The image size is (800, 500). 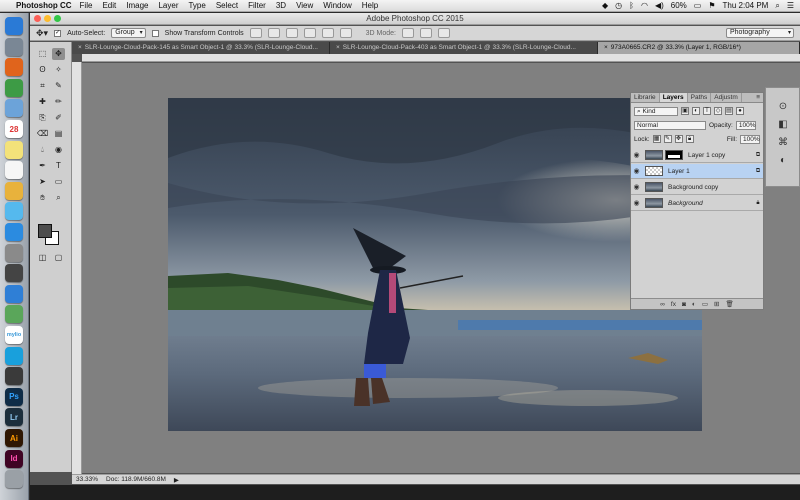 I want to click on dropbox-icon: ◆, so click(x=605, y=5).